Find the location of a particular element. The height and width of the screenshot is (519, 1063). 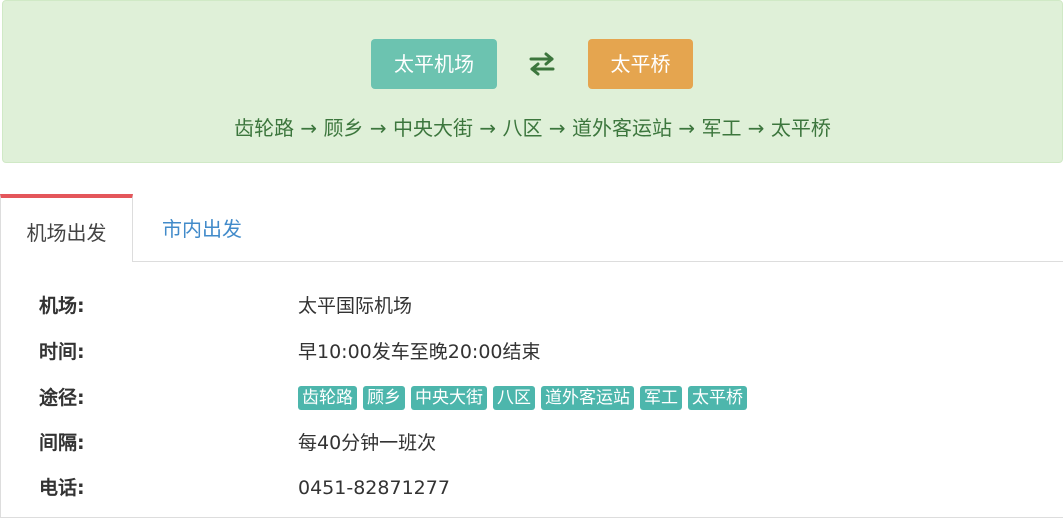

info-row-airport: 机场: 太平国际机场 is located at coordinates (532, 306).